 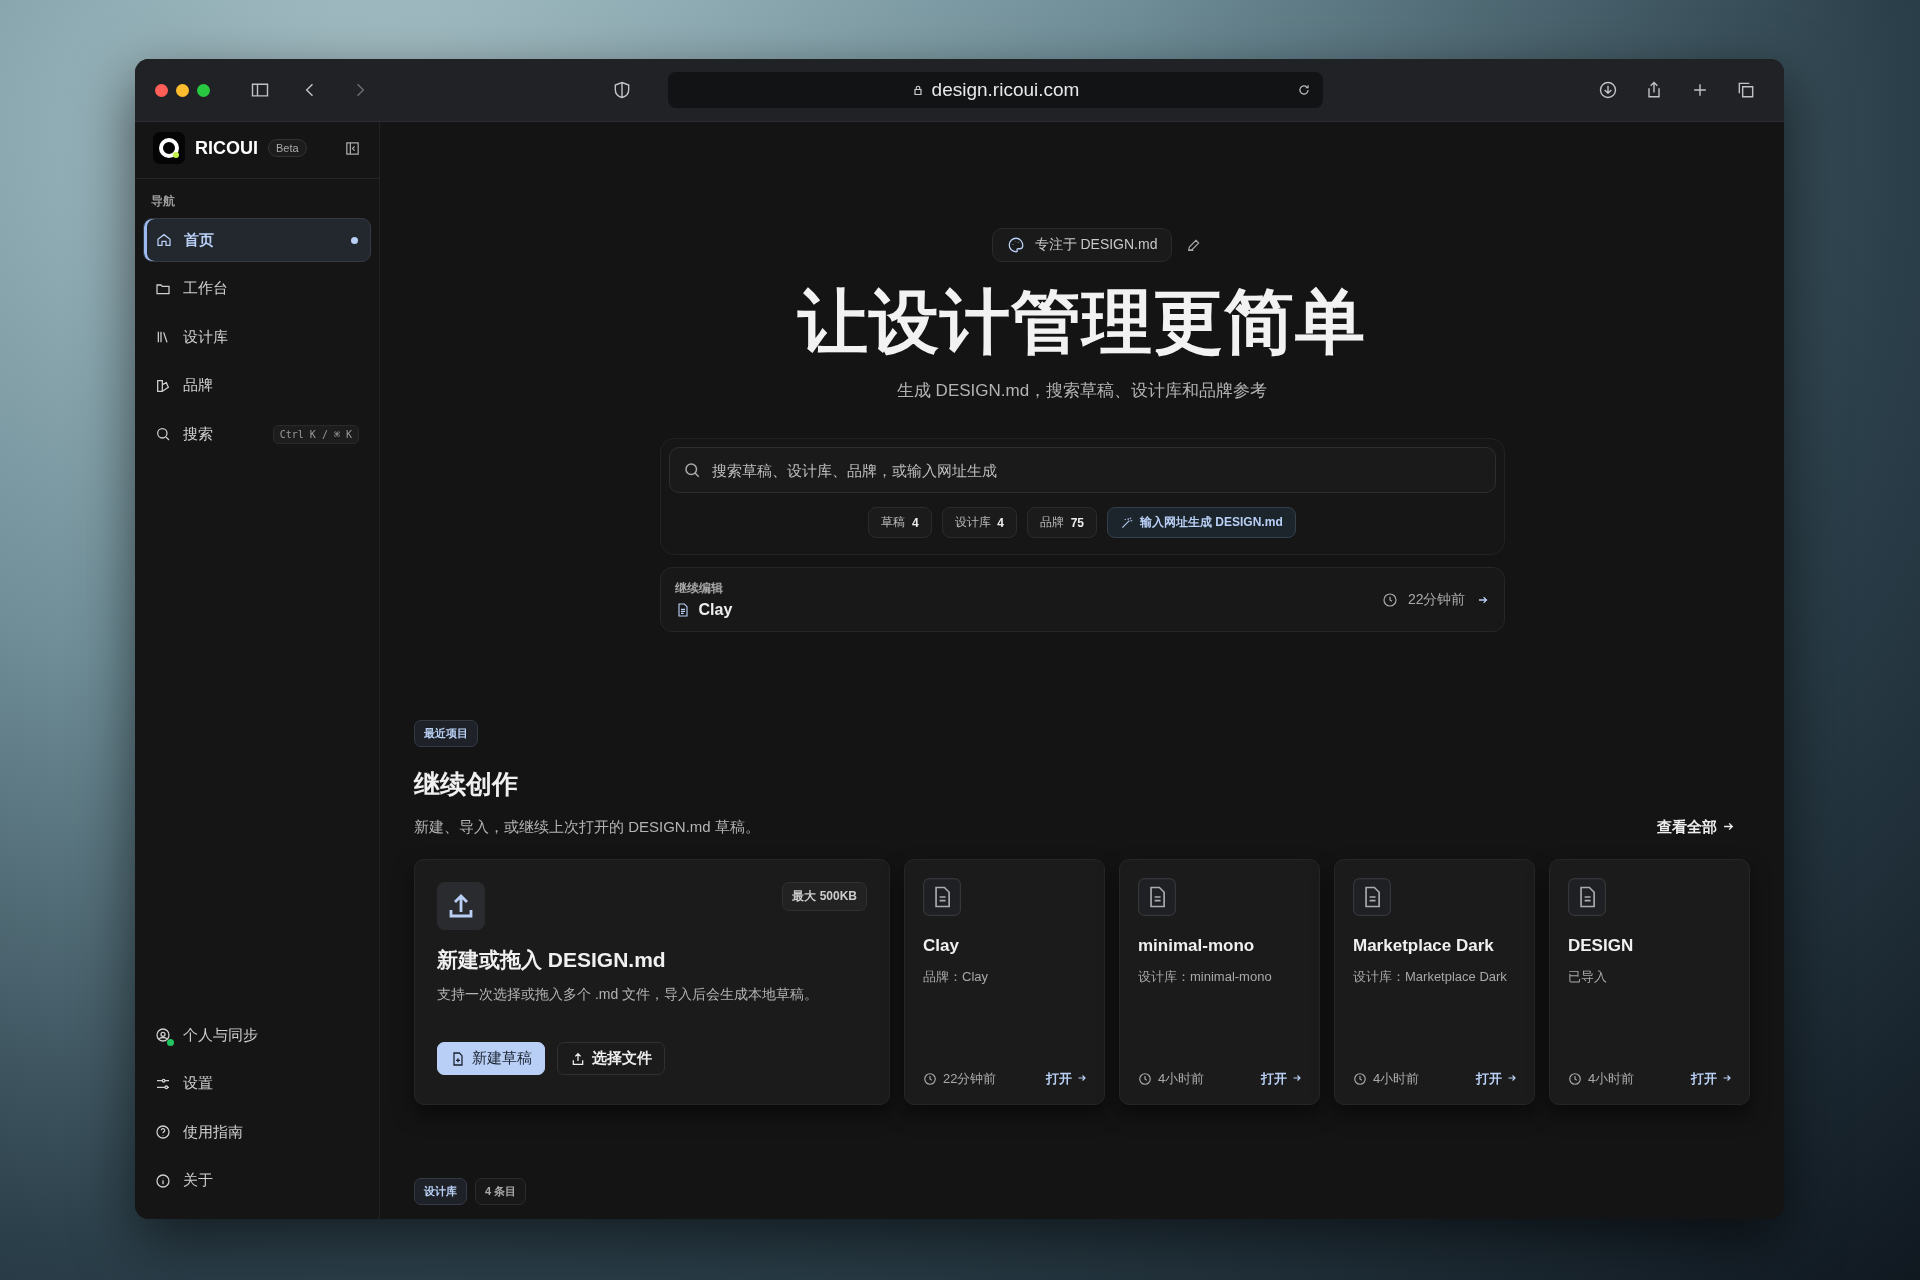 What do you see at coordinates (182, 90) in the screenshot?
I see `minimize-button` at bounding box center [182, 90].